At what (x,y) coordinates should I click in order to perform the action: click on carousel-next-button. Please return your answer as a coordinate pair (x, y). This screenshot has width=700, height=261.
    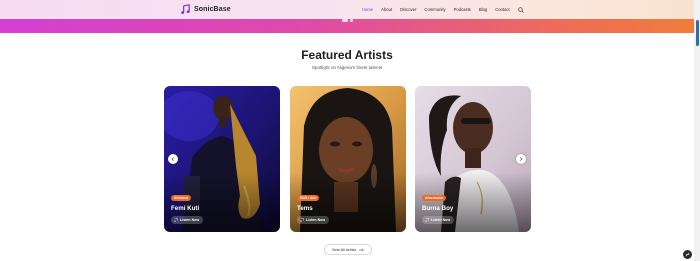
    Looking at the image, I should click on (521, 159).